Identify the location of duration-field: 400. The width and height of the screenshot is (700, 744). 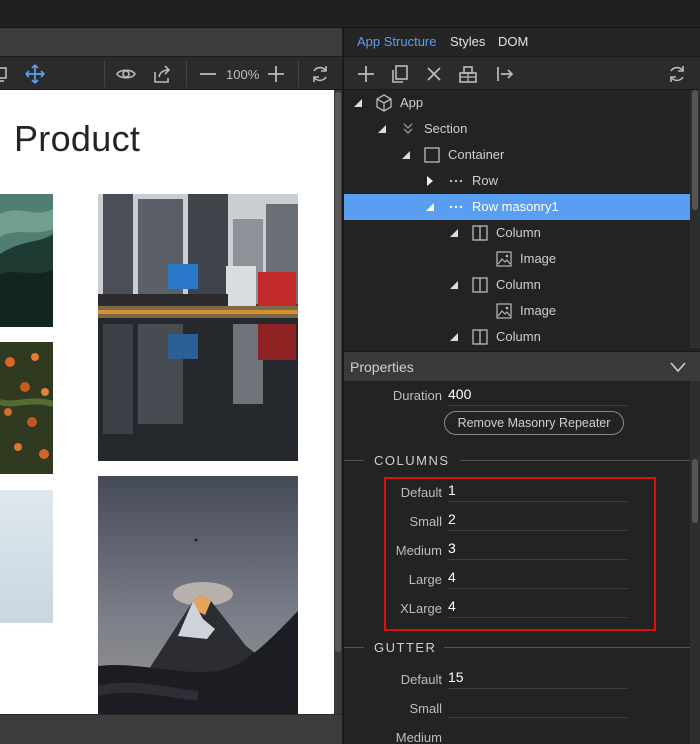
(538, 395).